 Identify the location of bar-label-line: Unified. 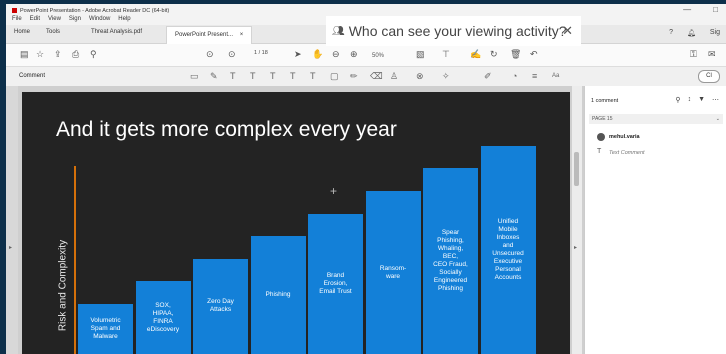
(508, 221).